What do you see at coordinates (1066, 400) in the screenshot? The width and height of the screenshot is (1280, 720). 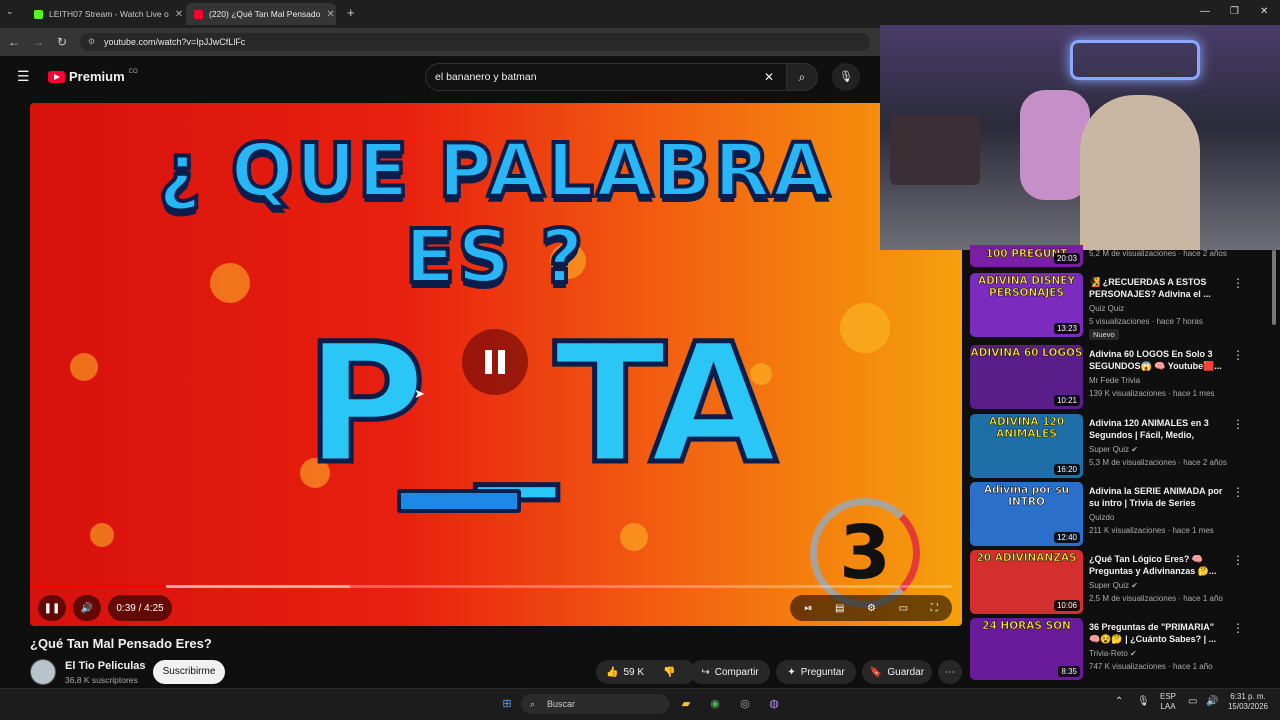 I see `duration-badge: 10:21` at bounding box center [1066, 400].